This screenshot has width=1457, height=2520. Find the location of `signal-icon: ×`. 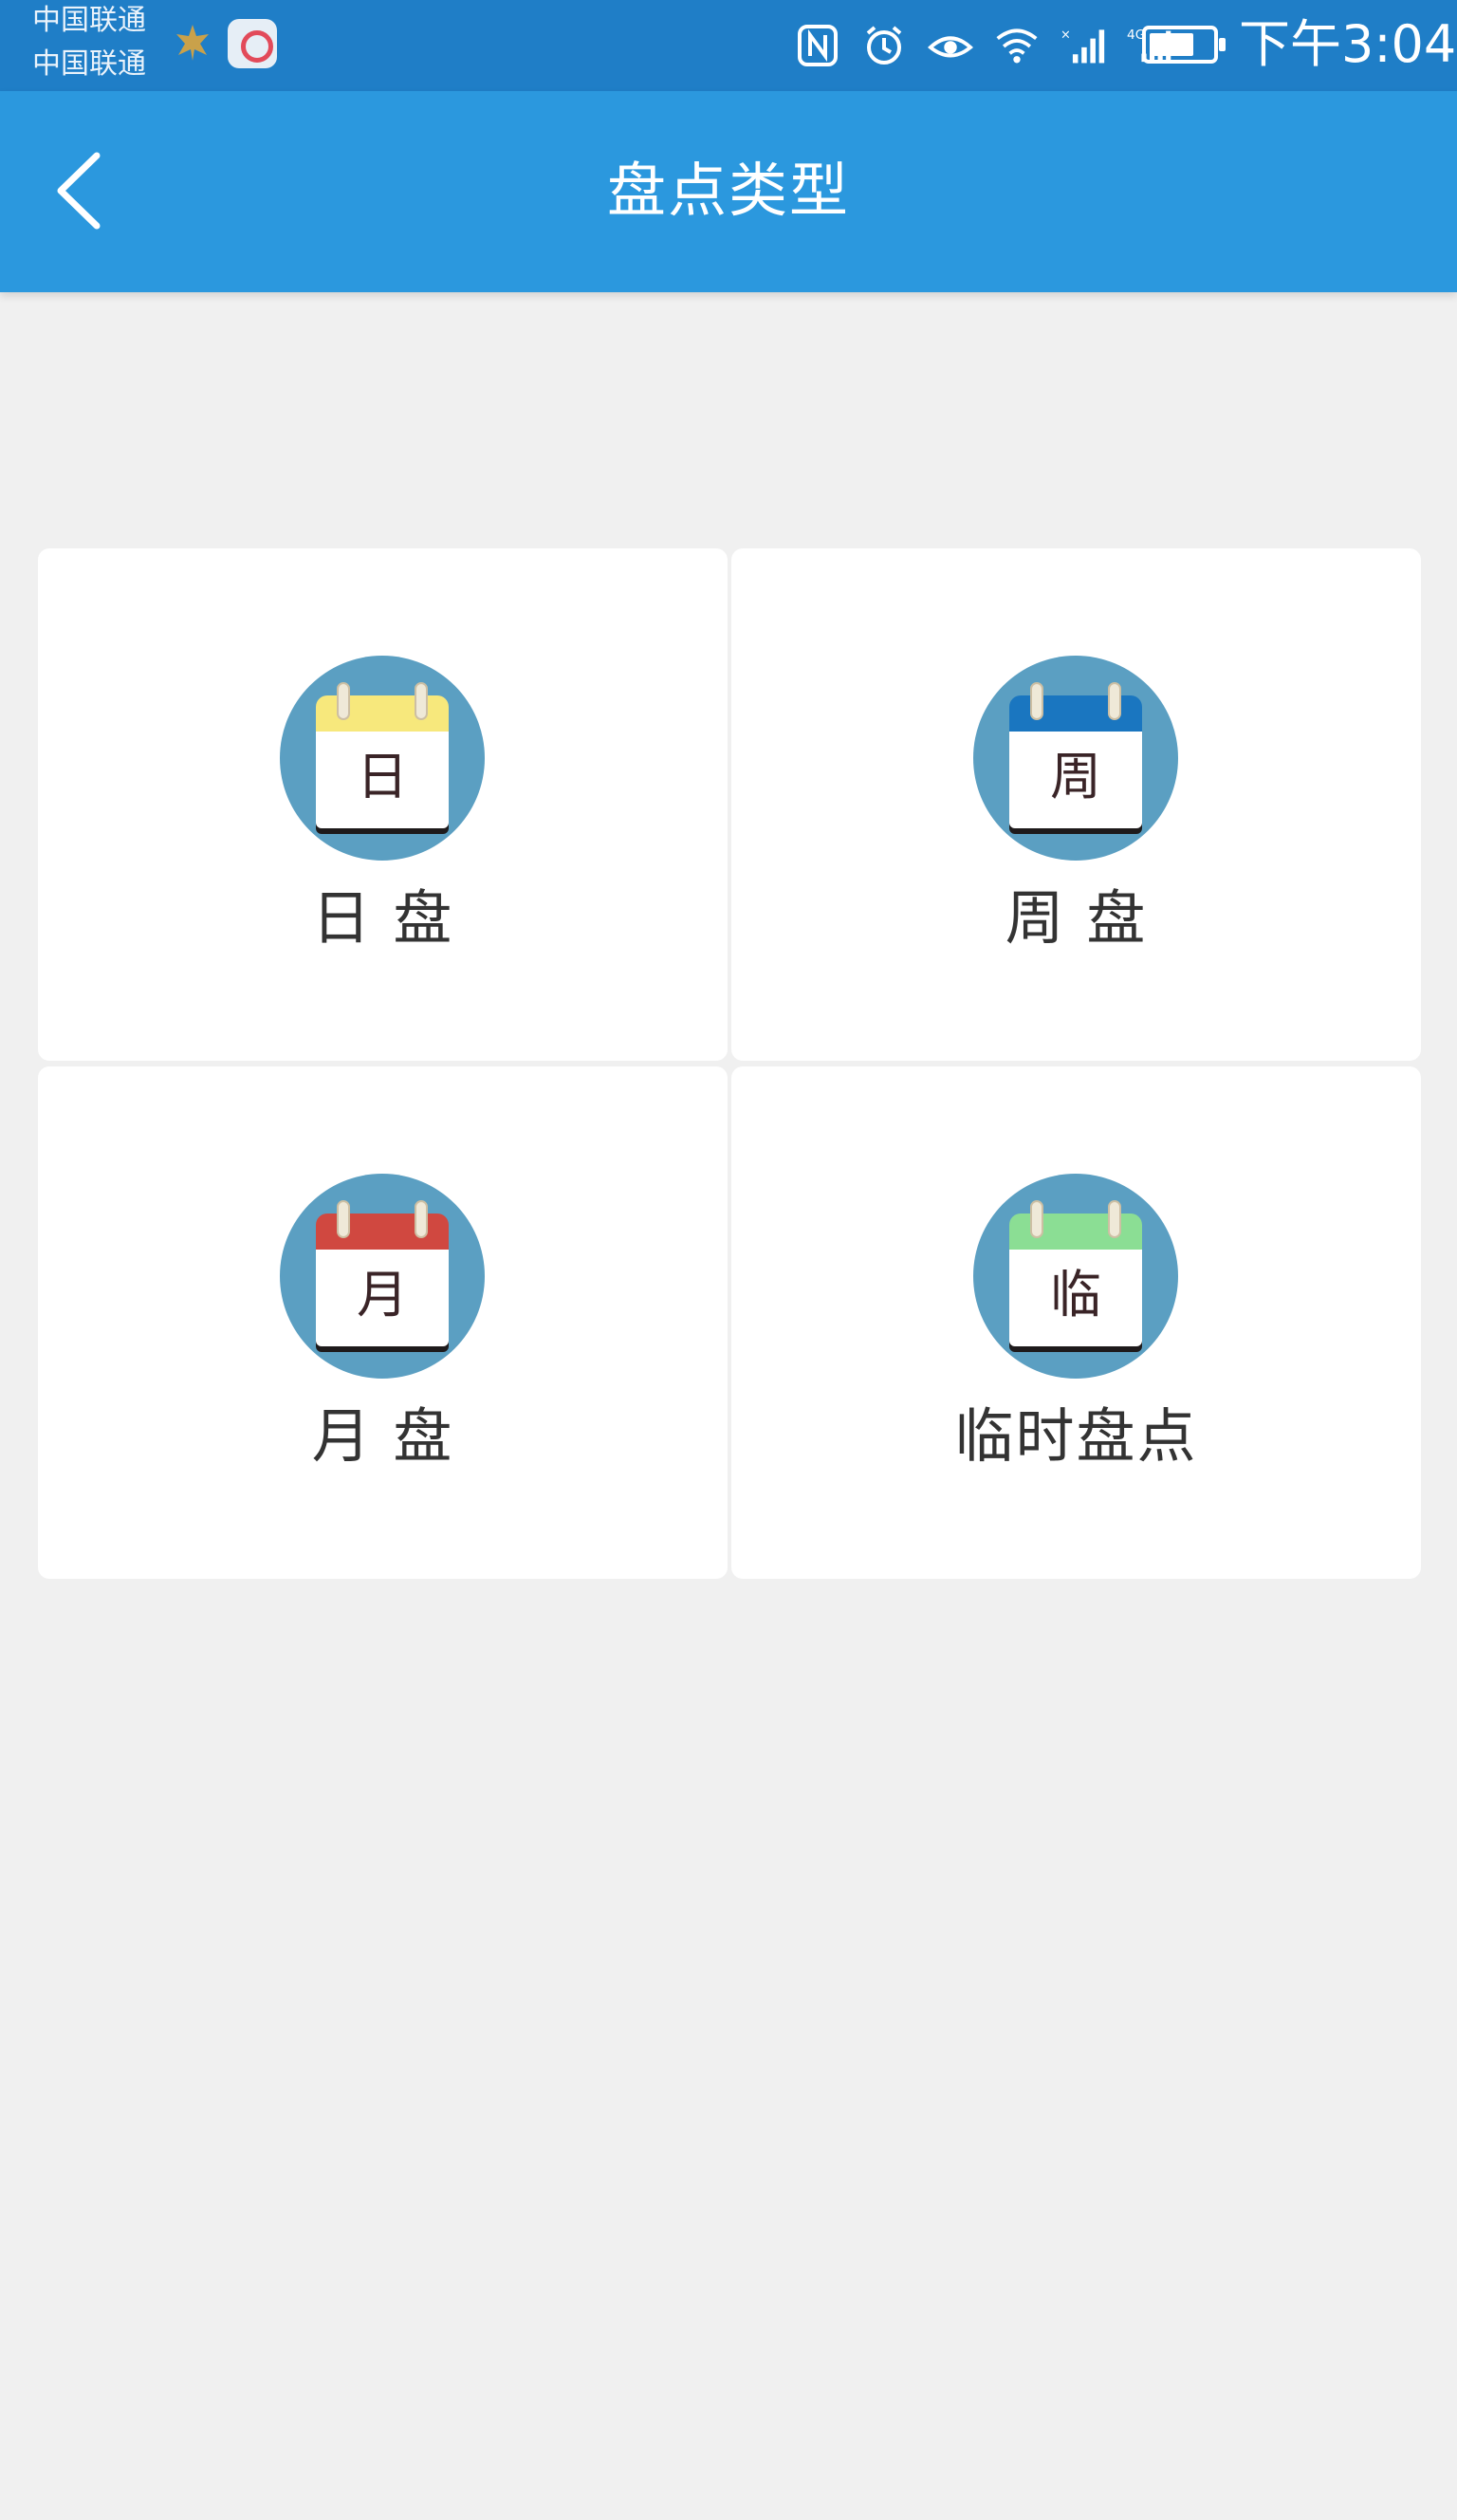

signal-icon: × is located at coordinates (1083, 45).